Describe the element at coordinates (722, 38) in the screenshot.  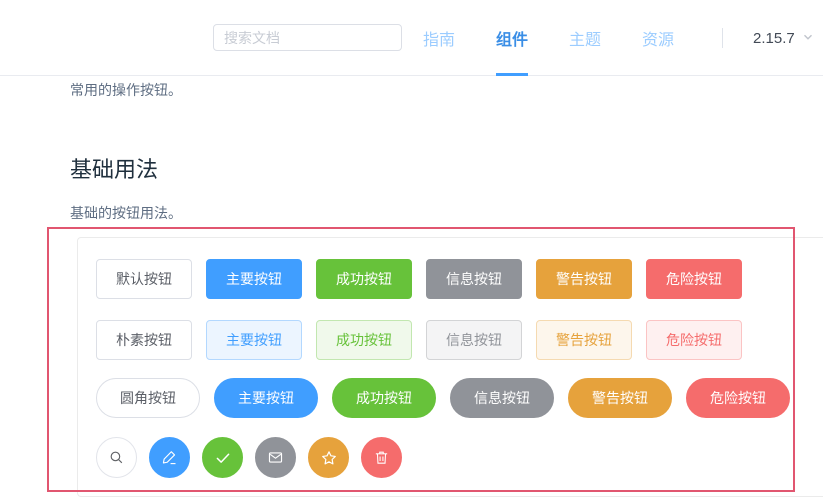
I see `nav-divider` at that location.